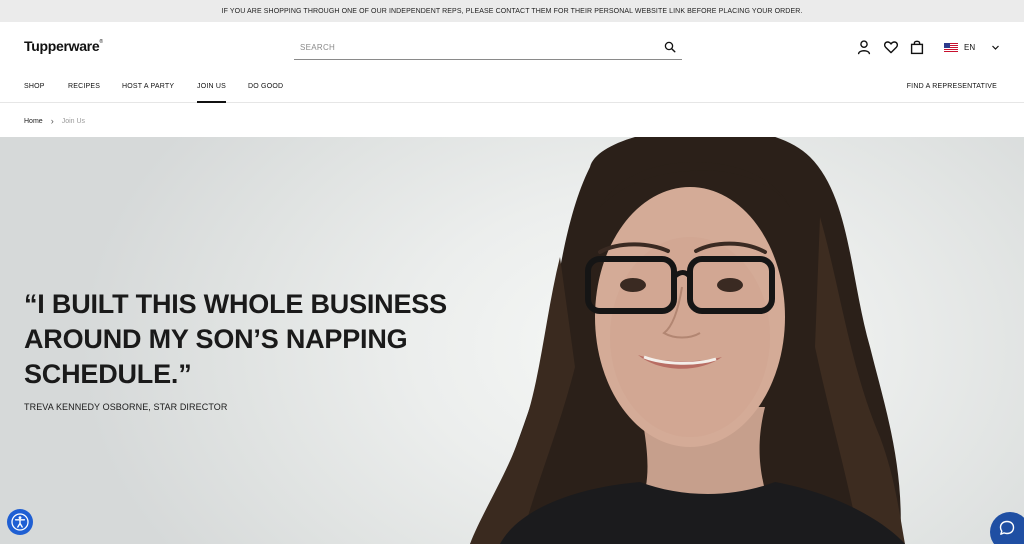 This screenshot has height=544, width=1024. Describe the element at coordinates (952, 86) in the screenshot. I see `find-representative-link: FIND A REPRESENTATIVE` at that location.